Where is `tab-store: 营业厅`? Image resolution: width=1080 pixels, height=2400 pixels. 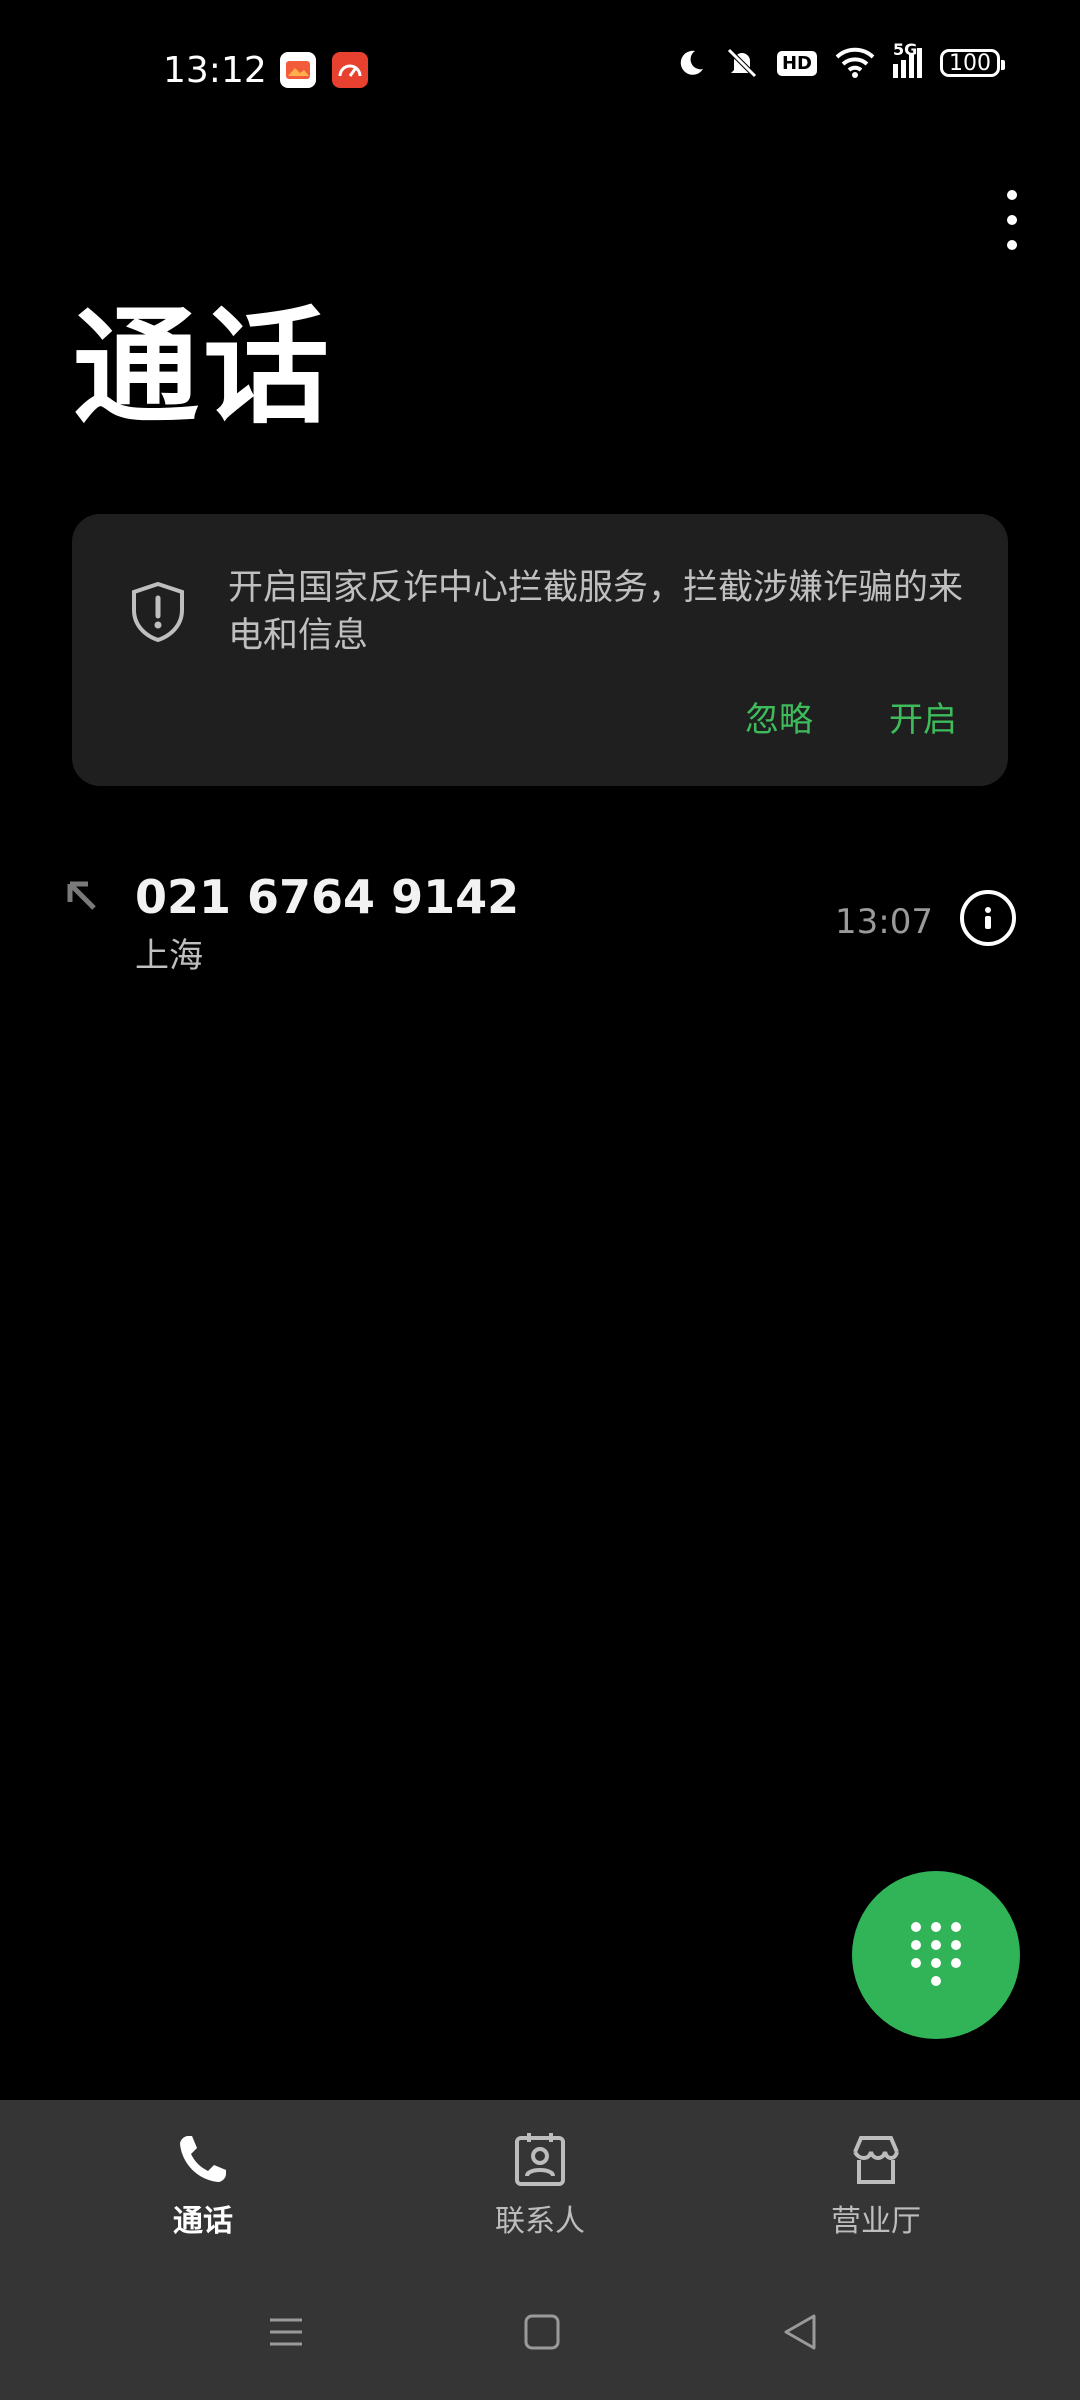
tab-store: 营业厅 is located at coordinates (876, 2185).